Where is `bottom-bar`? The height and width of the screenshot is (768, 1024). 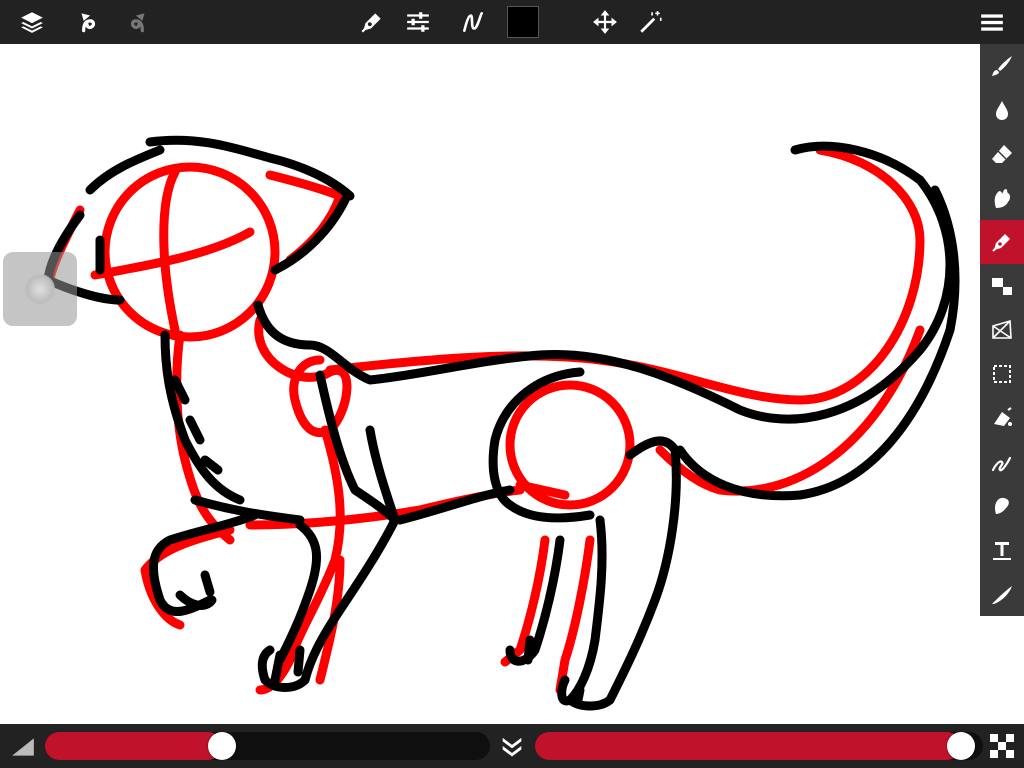
bottom-bar is located at coordinates (512, 746).